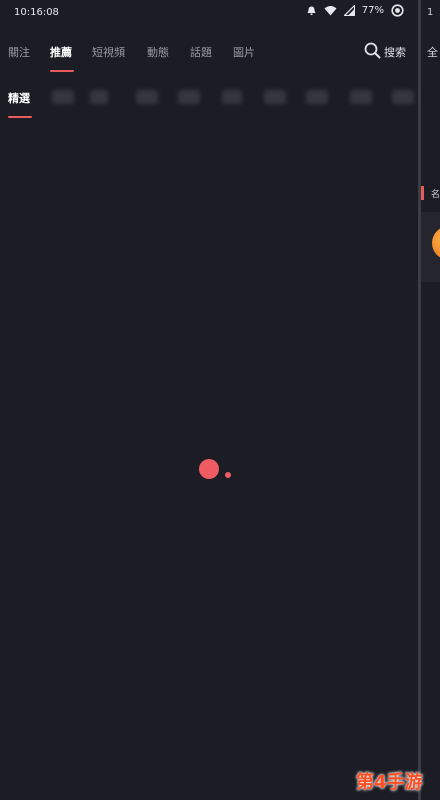 The image size is (440, 800). What do you see at coordinates (19, 52) in the screenshot?
I see `tab-following: 關注` at bounding box center [19, 52].